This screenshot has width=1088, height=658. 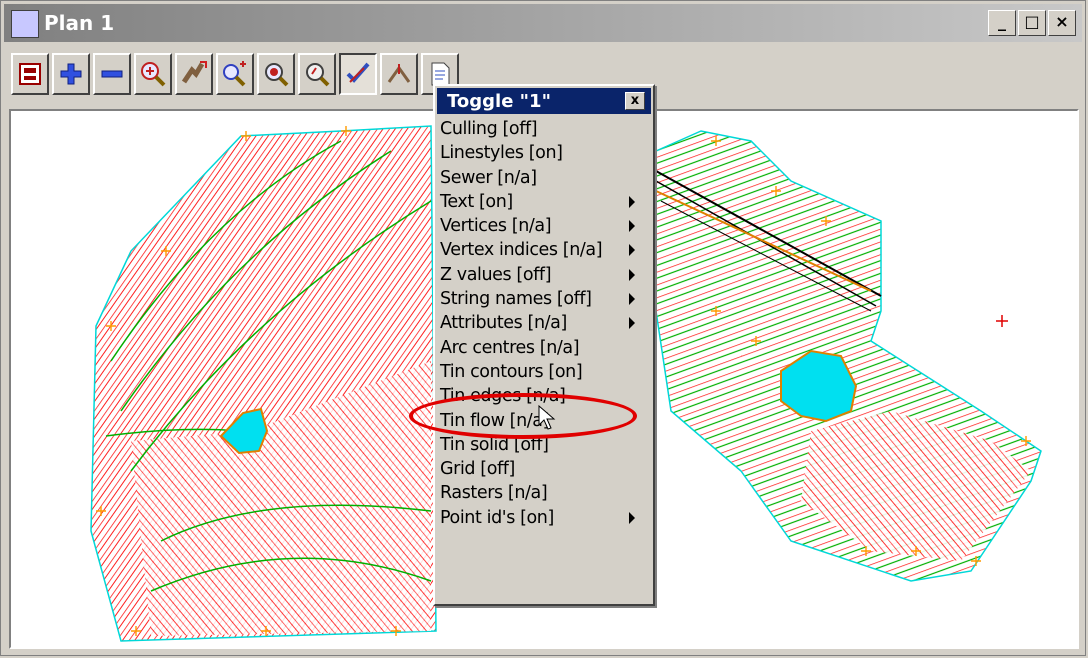 I want to click on maximize-button: □, so click(x=1032, y=23).